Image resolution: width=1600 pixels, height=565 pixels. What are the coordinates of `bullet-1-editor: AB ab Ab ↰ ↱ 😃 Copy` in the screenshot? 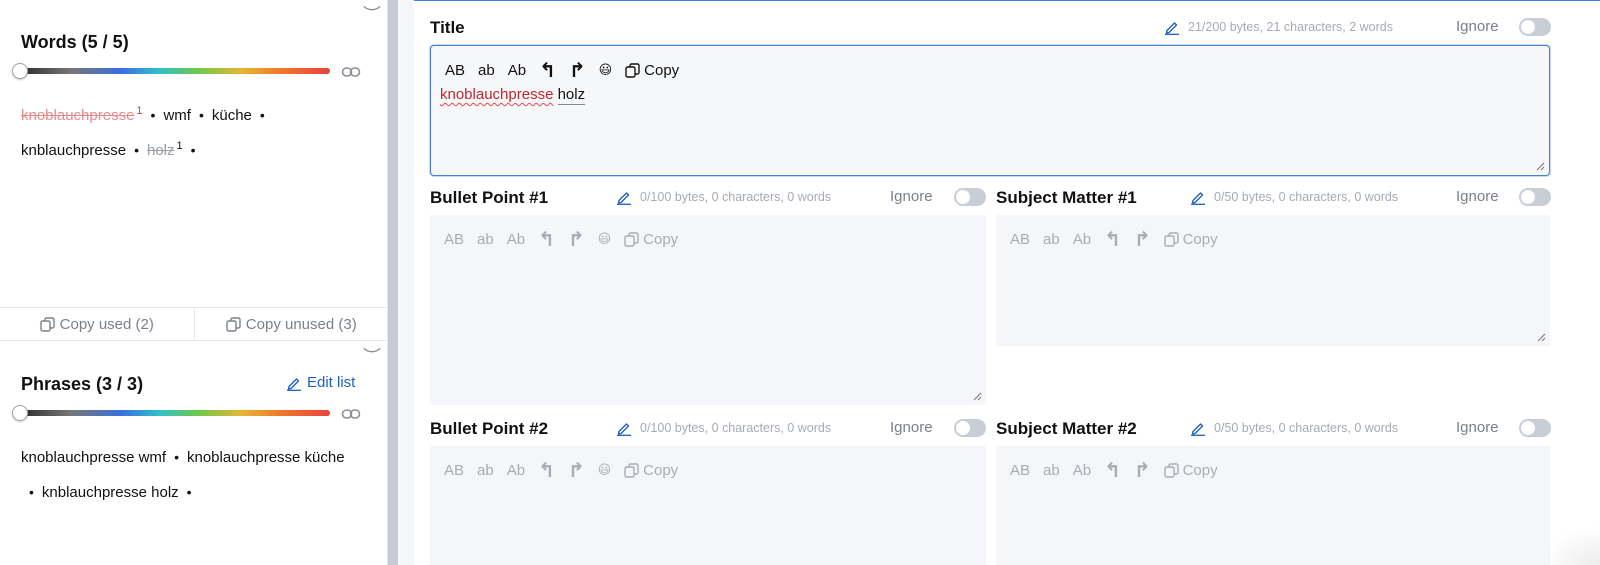 It's located at (708, 310).